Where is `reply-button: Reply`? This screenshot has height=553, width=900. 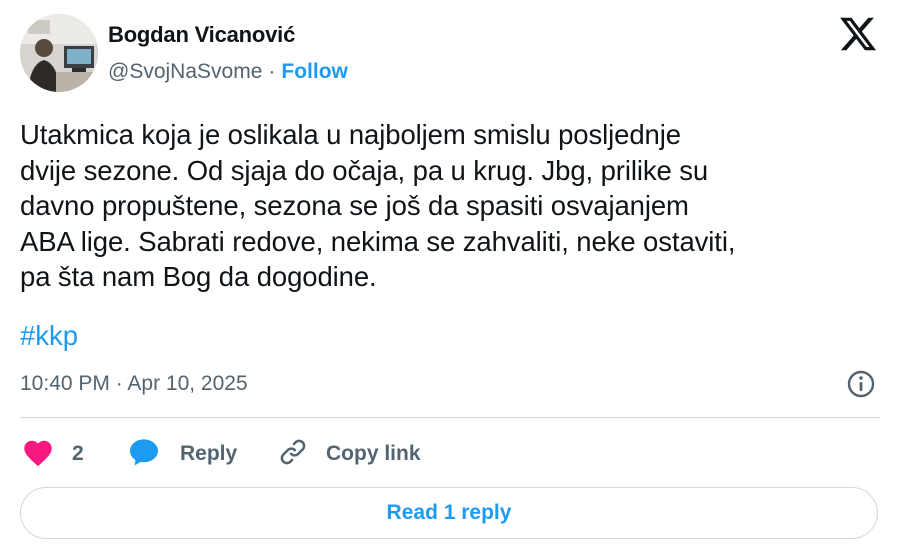
reply-button: Reply is located at coordinates (182, 454).